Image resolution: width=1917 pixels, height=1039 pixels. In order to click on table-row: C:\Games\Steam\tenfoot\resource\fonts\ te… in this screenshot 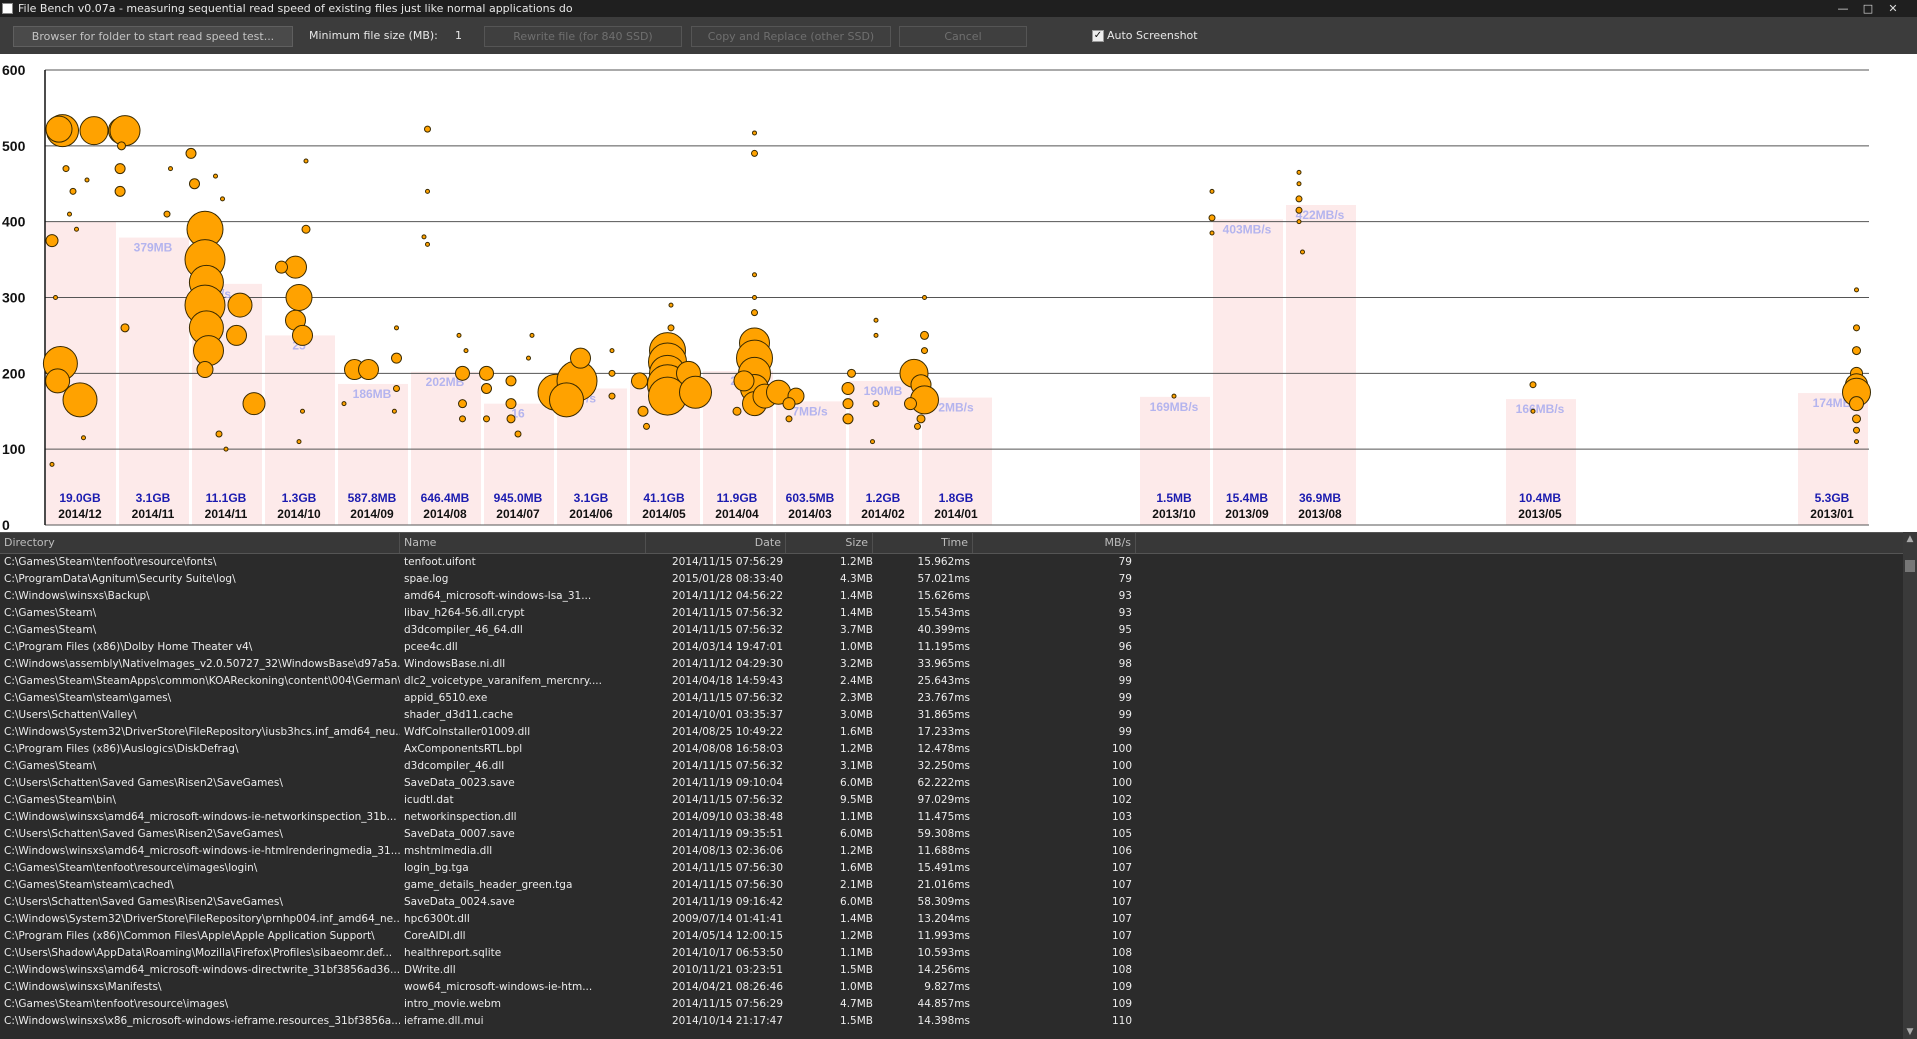, I will do `click(951, 562)`.